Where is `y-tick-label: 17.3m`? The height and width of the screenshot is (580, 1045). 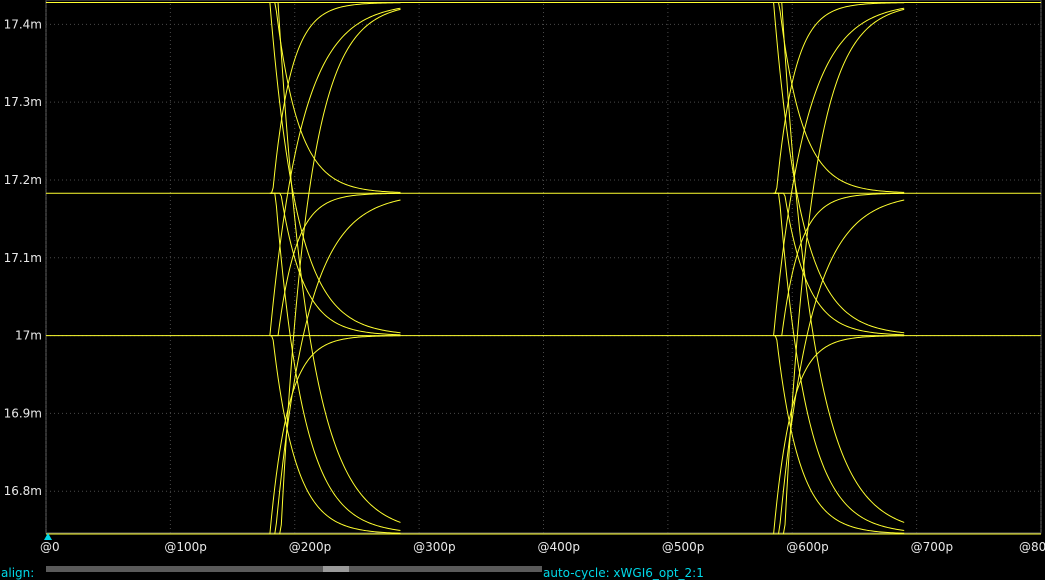 y-tick-label: 17.3m is located at coordinates (23, 102).